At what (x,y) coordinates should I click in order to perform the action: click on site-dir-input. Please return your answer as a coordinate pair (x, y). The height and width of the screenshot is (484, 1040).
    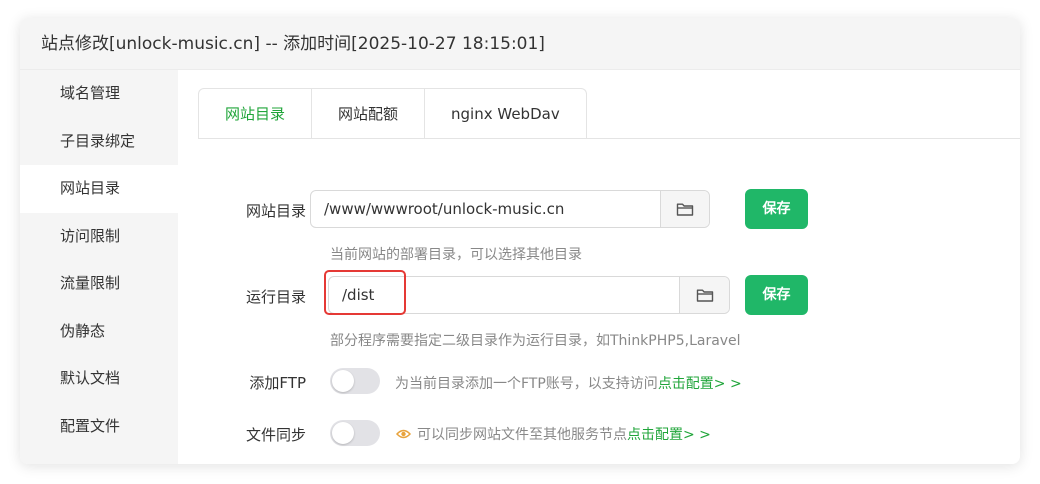
    Looking at the image, I should click on (485, 209).